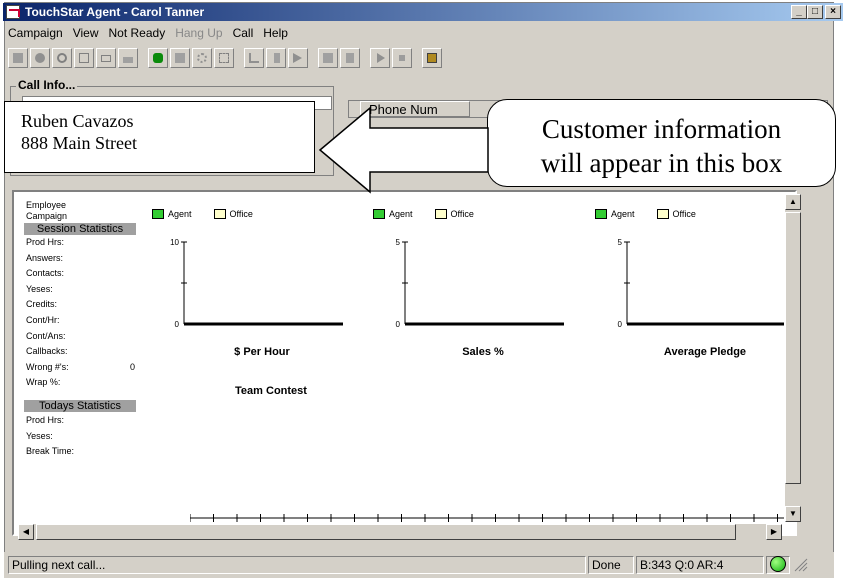 The height and width of the screenshot is (580, 846). Describe the element at coordinates (276, 58) in the screenshot. I see `transfer-icon` at that location.